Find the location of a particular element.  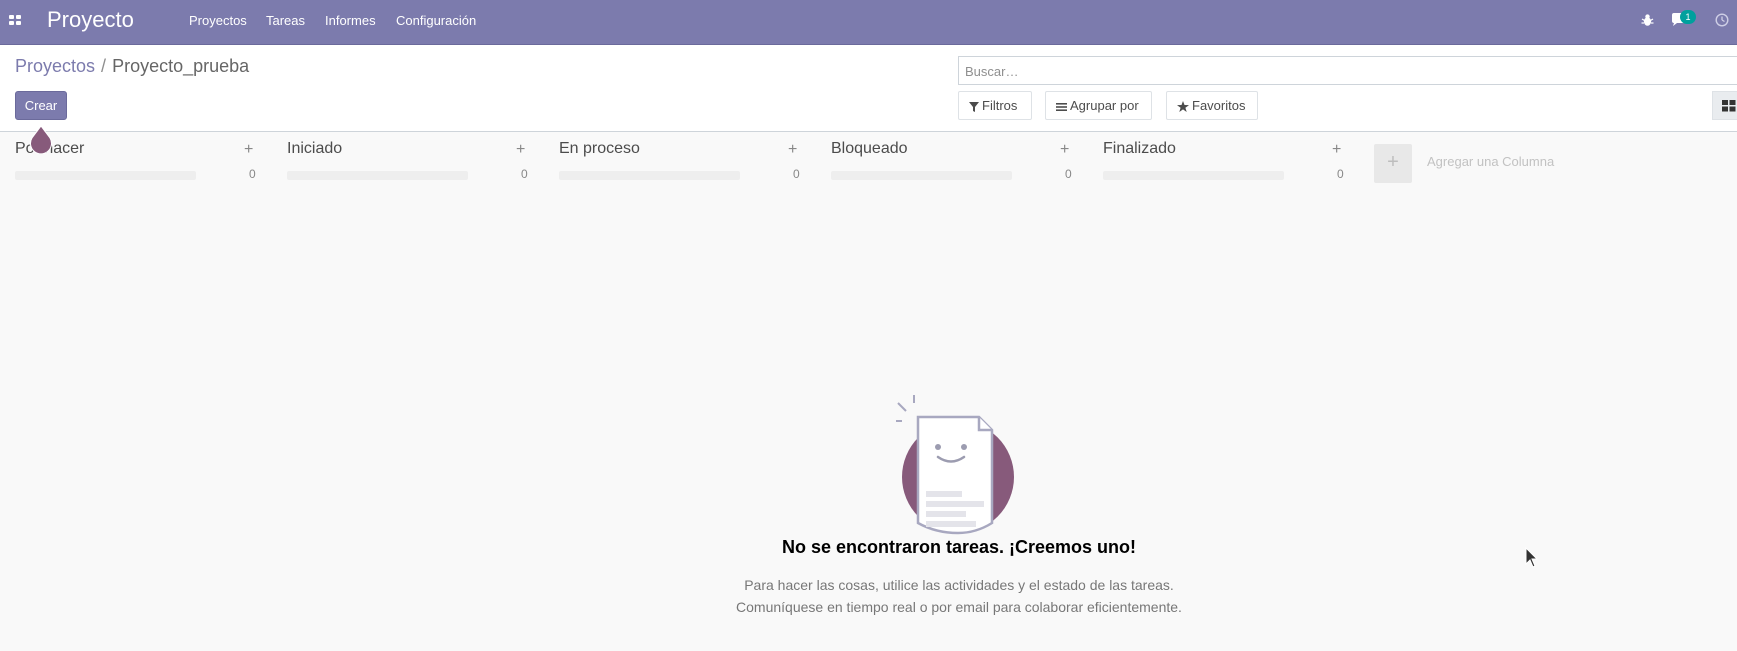

menu-informes: Informes is located at coordinates (350, 20).